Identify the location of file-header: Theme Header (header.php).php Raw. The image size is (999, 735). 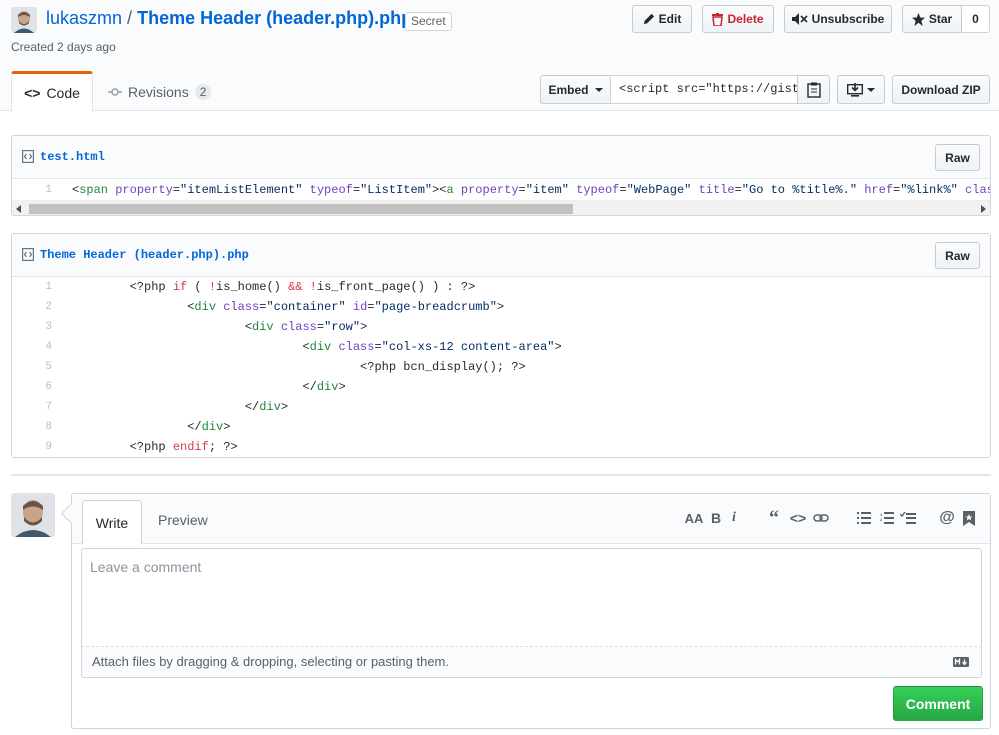
(501, 255).